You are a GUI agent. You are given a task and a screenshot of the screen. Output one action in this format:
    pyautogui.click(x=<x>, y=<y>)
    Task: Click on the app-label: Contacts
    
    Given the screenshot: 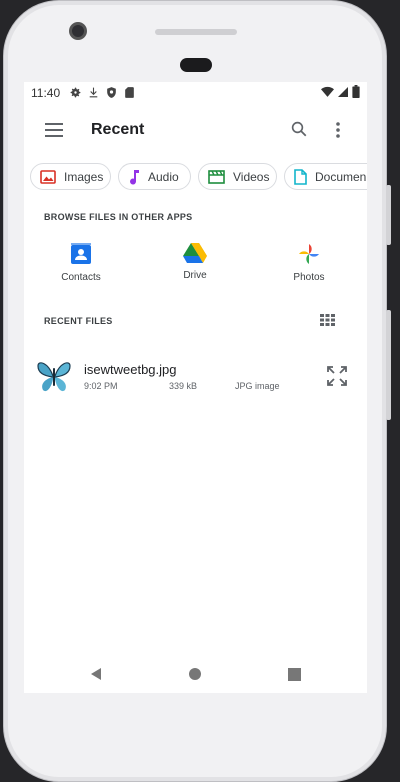 What is the action you would take?
    pyautogui.click(x=81, y=277)
    